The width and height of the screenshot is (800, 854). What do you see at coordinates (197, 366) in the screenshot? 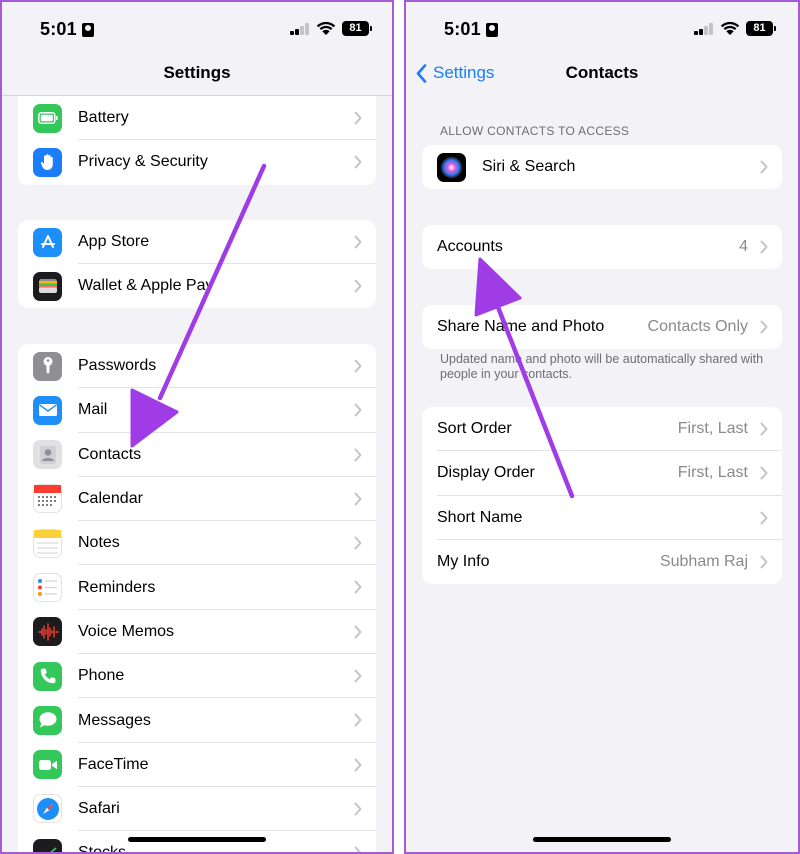
I see `settings-row-passwords: Passwords` at bounding box center [197, 366].